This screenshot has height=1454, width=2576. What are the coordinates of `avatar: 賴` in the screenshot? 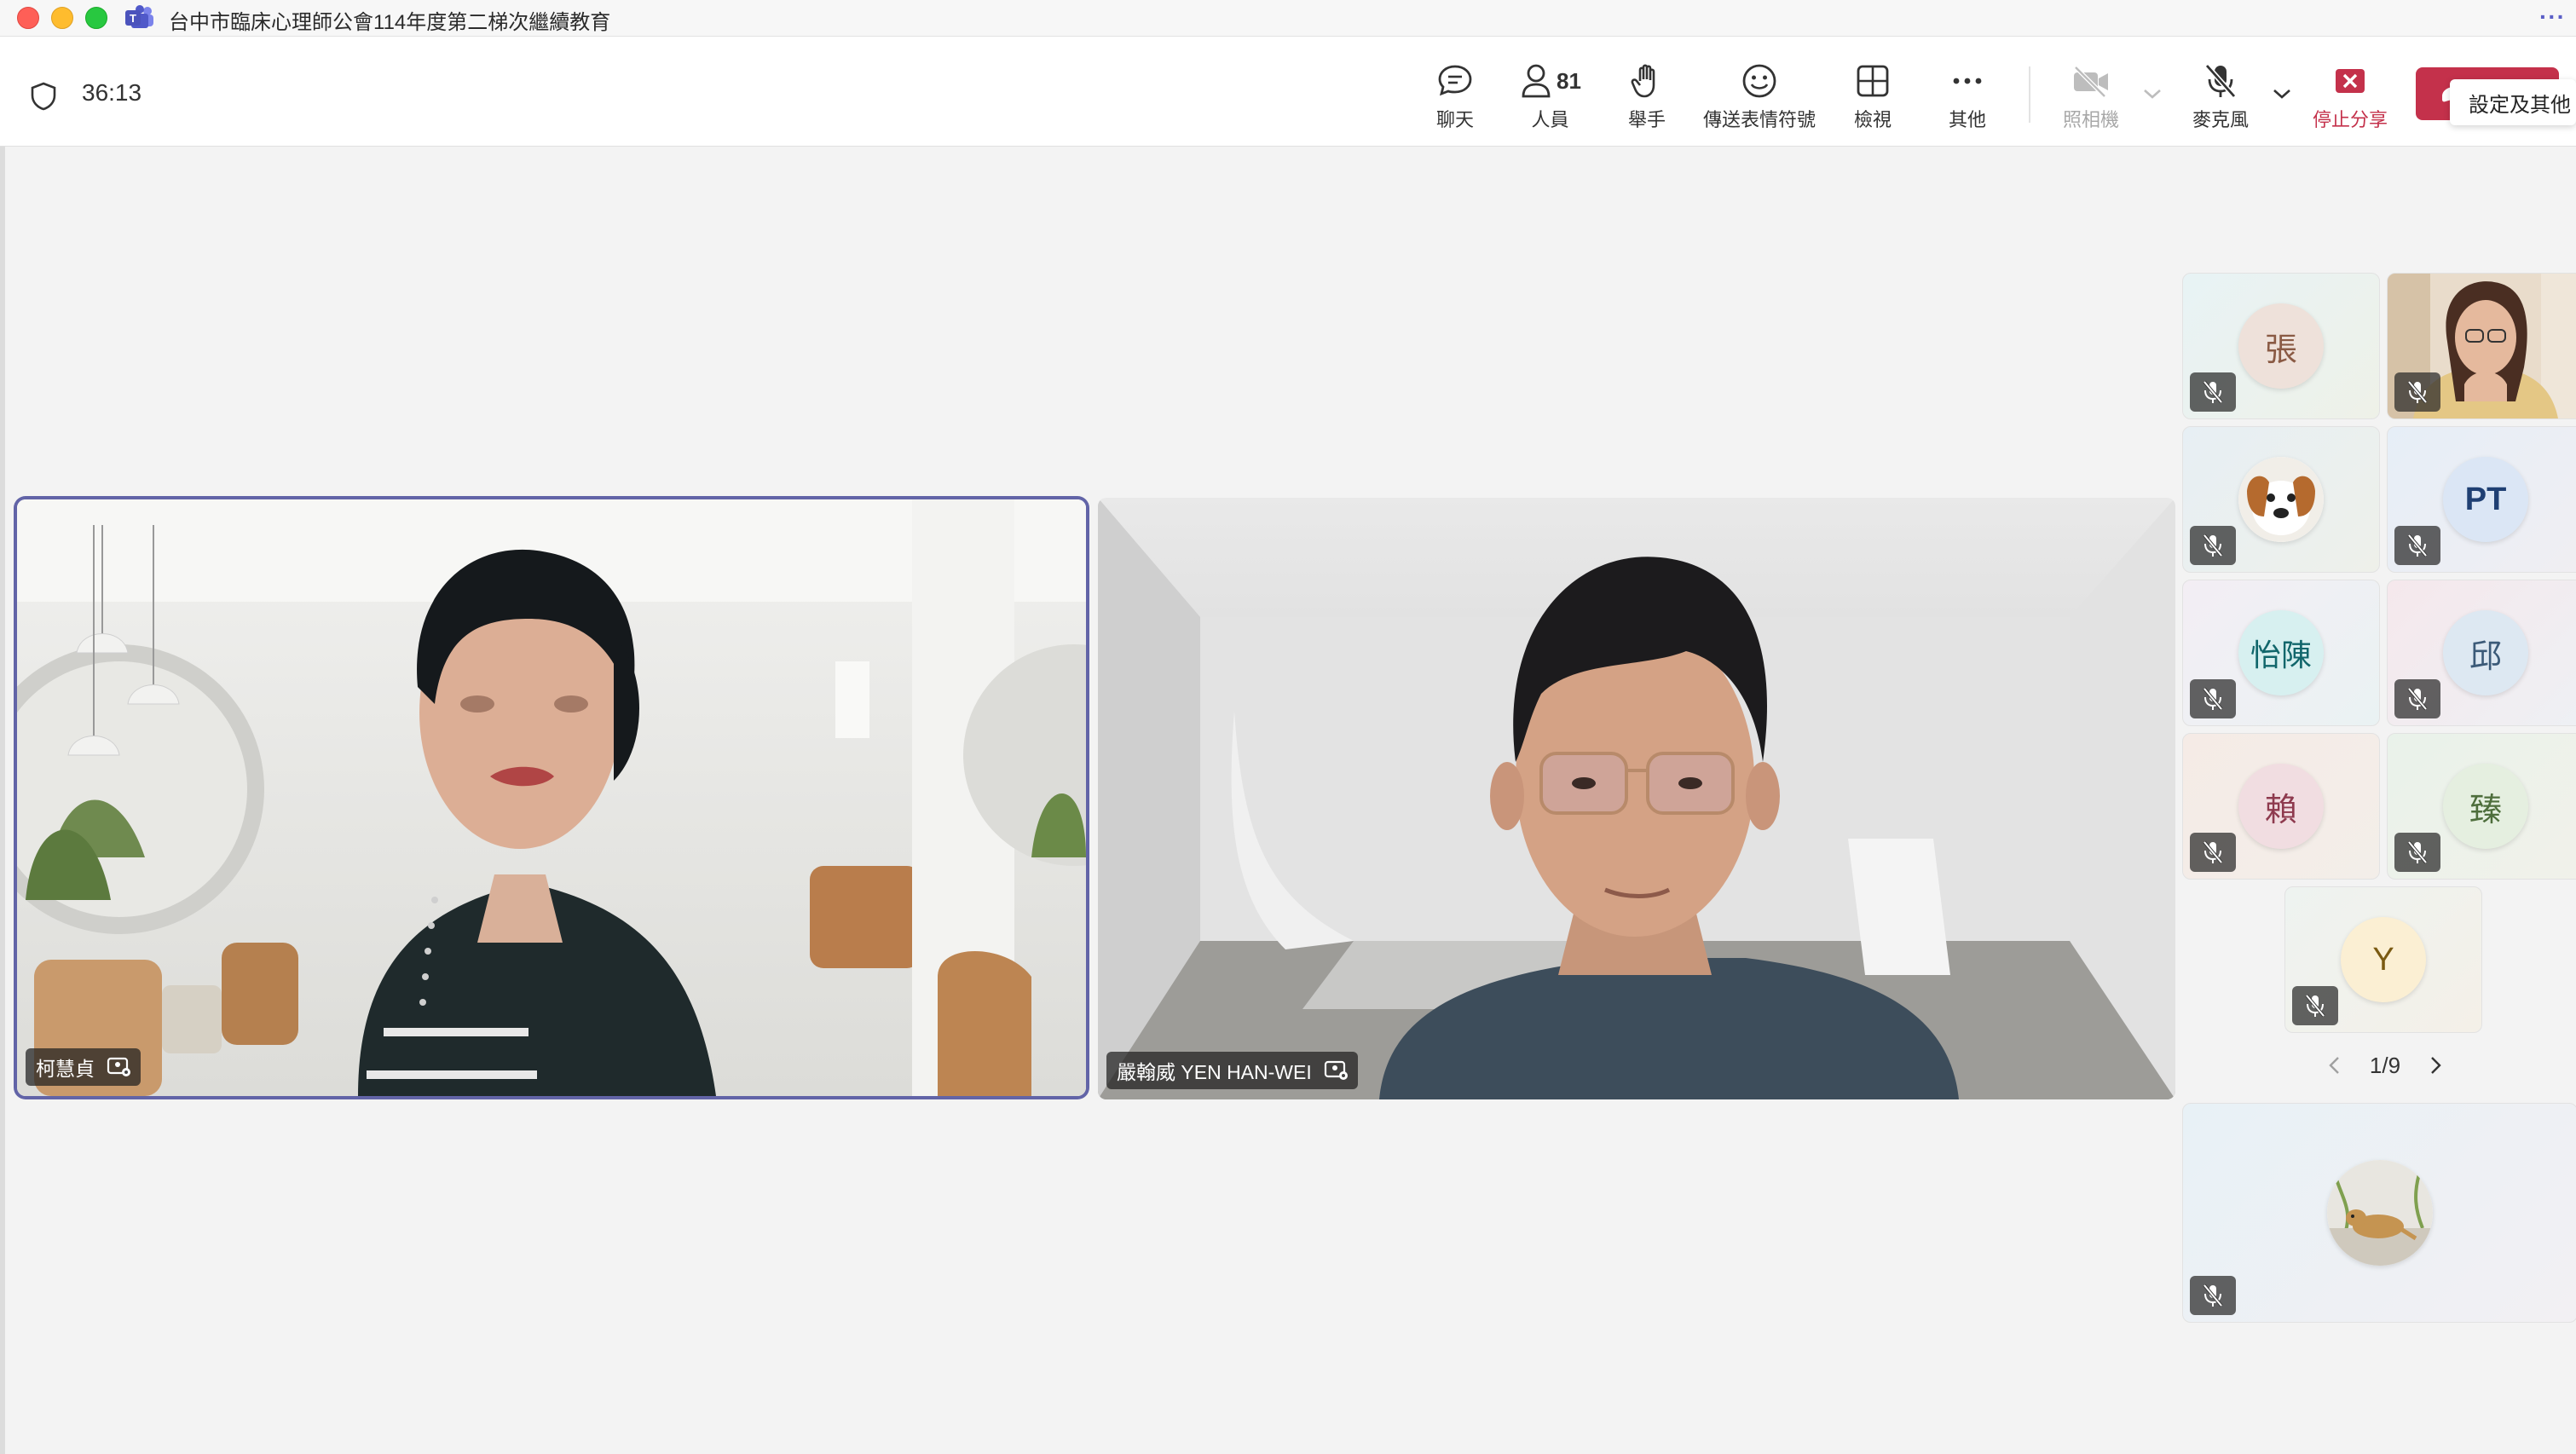 It's located at (2281, 806).